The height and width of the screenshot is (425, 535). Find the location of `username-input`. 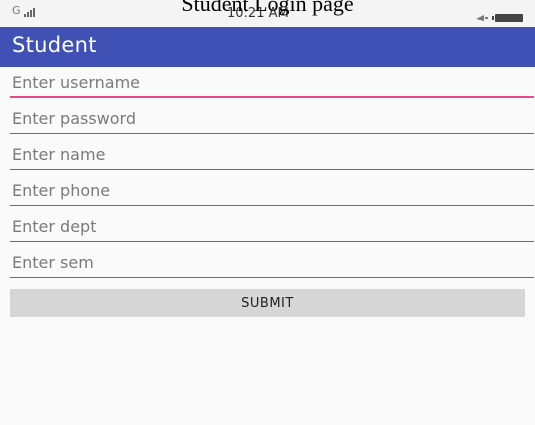

username-input is located at coordinates (272, 83).